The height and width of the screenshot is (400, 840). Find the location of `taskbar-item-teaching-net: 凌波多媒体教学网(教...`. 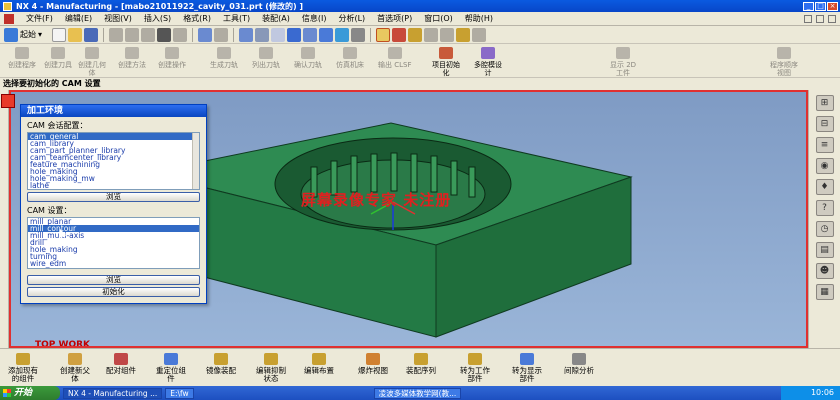

taskbar-item-teaching-net: 凌波多媒体教学网(教... is located at coordinates (417, 393).